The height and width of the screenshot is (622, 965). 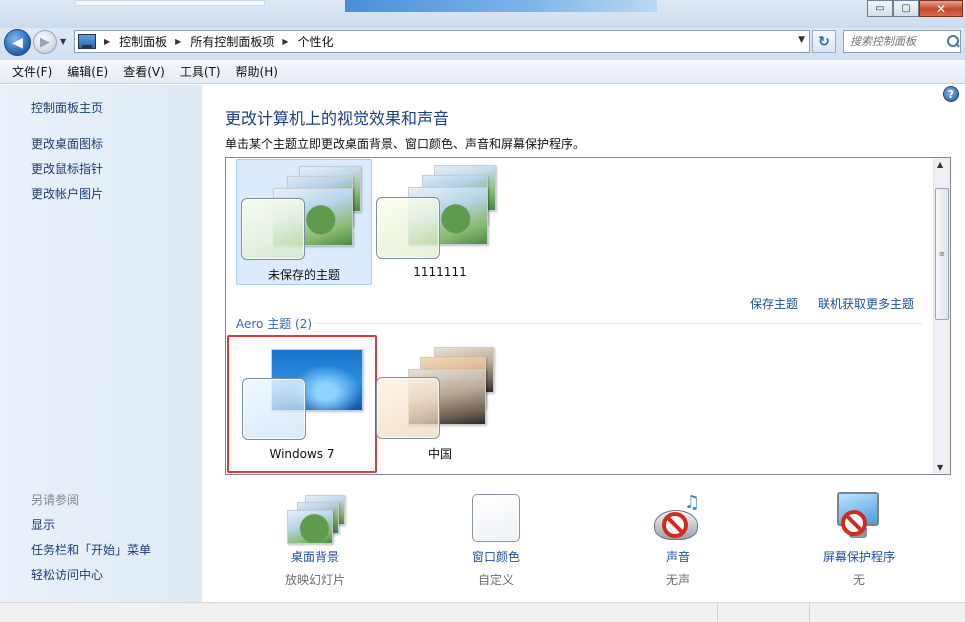 What do you see at coordinates (859, 556) in the screenshot?
I see `screensaver-title: 屏幕保护程序` at bounding box center [859, 556].